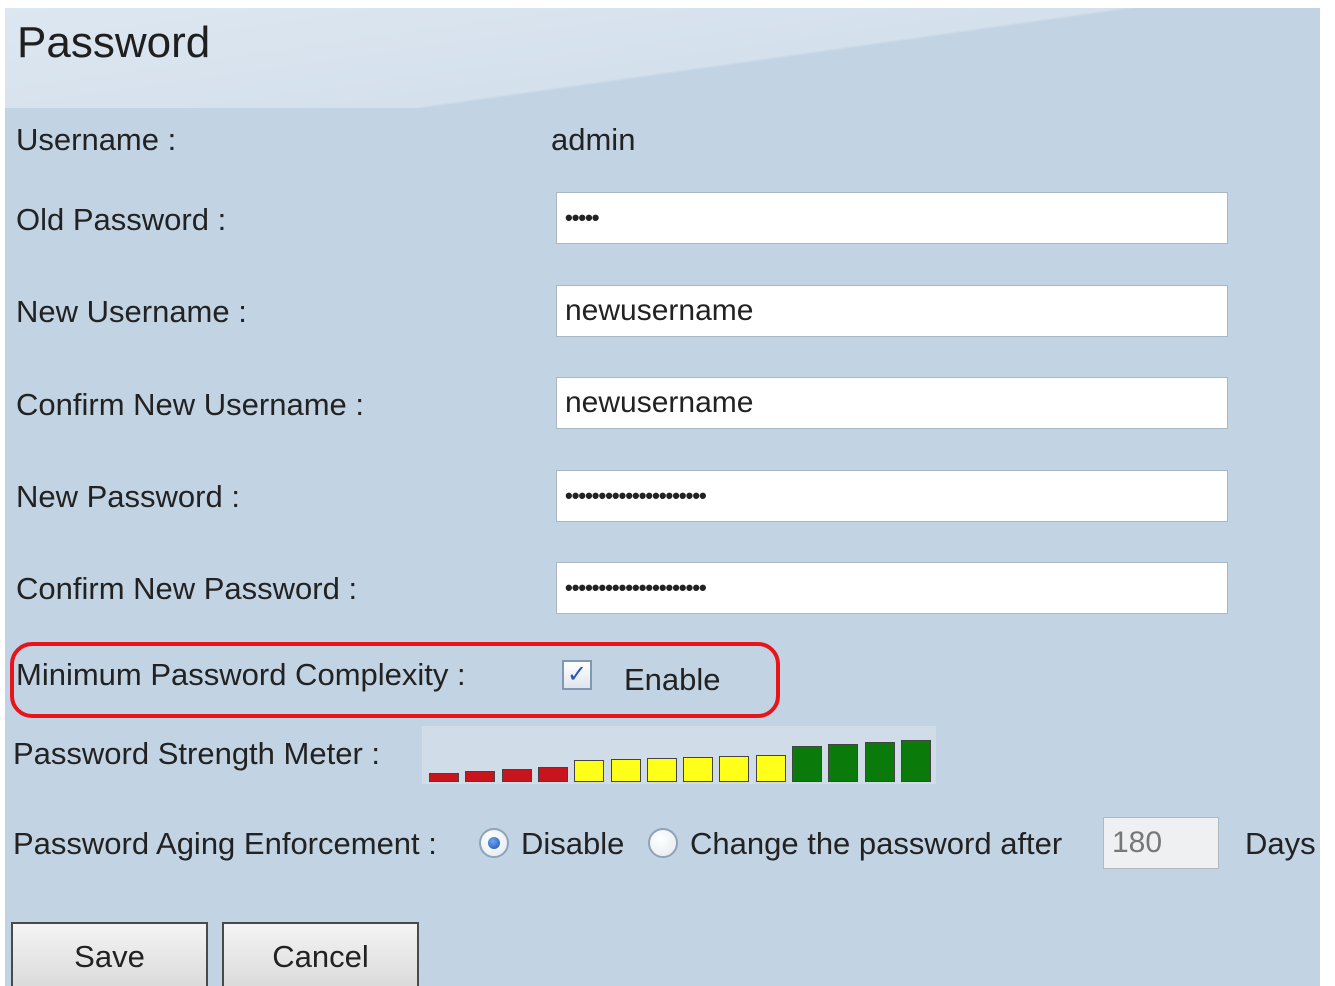 The image size is (1335, 986). I want to click on new-username-field: newusername, so click(892, 311).